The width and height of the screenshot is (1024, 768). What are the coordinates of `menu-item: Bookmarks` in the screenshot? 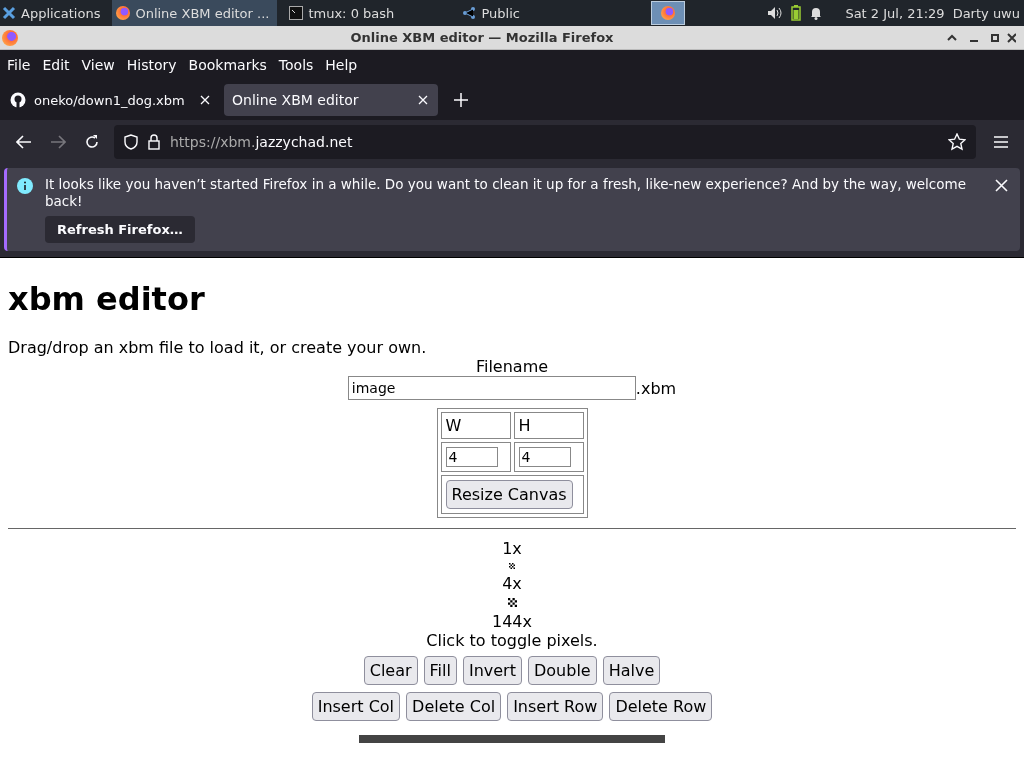 It's located at (227, 65).